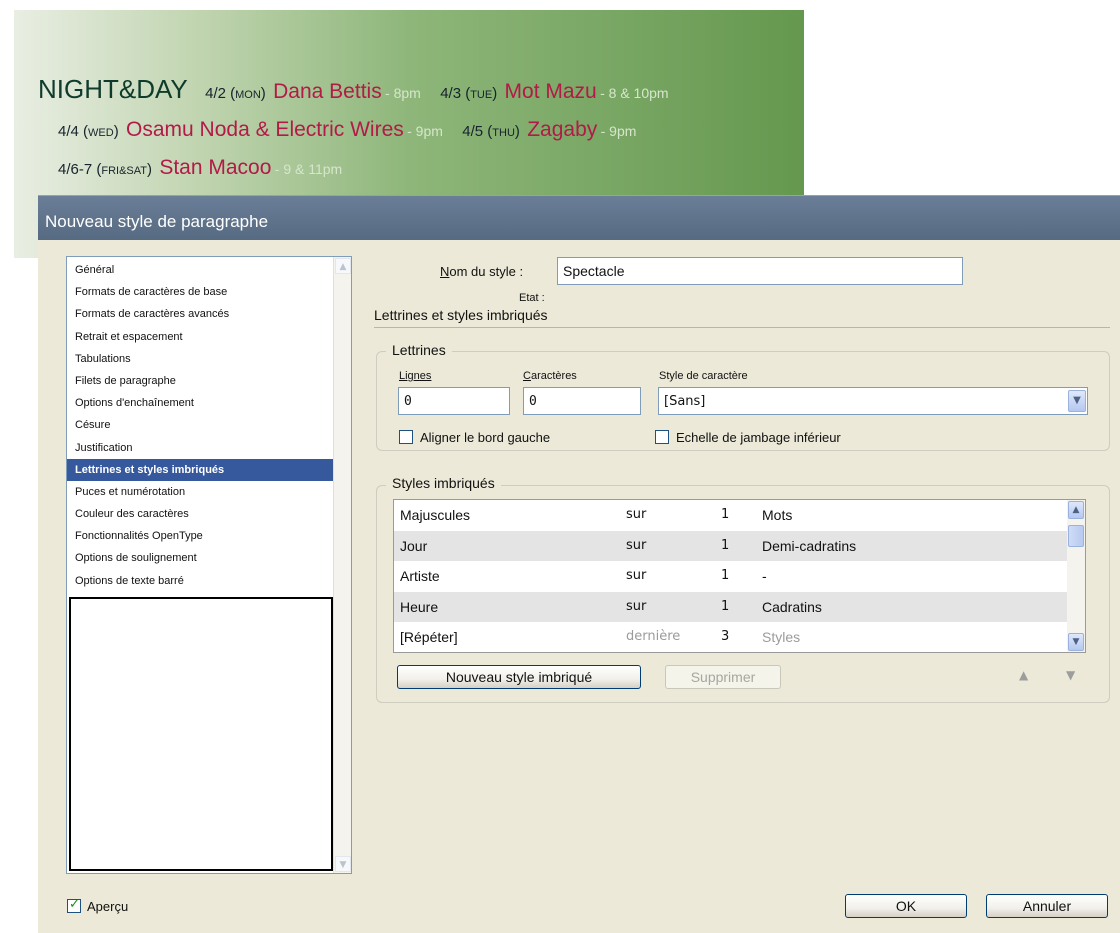 The width and height of the screenshot is (1120, 933). What do you see at coordinates (74, 905) in the screenshot?
I see `preview-checkbox` at bounding box center [74, 905].